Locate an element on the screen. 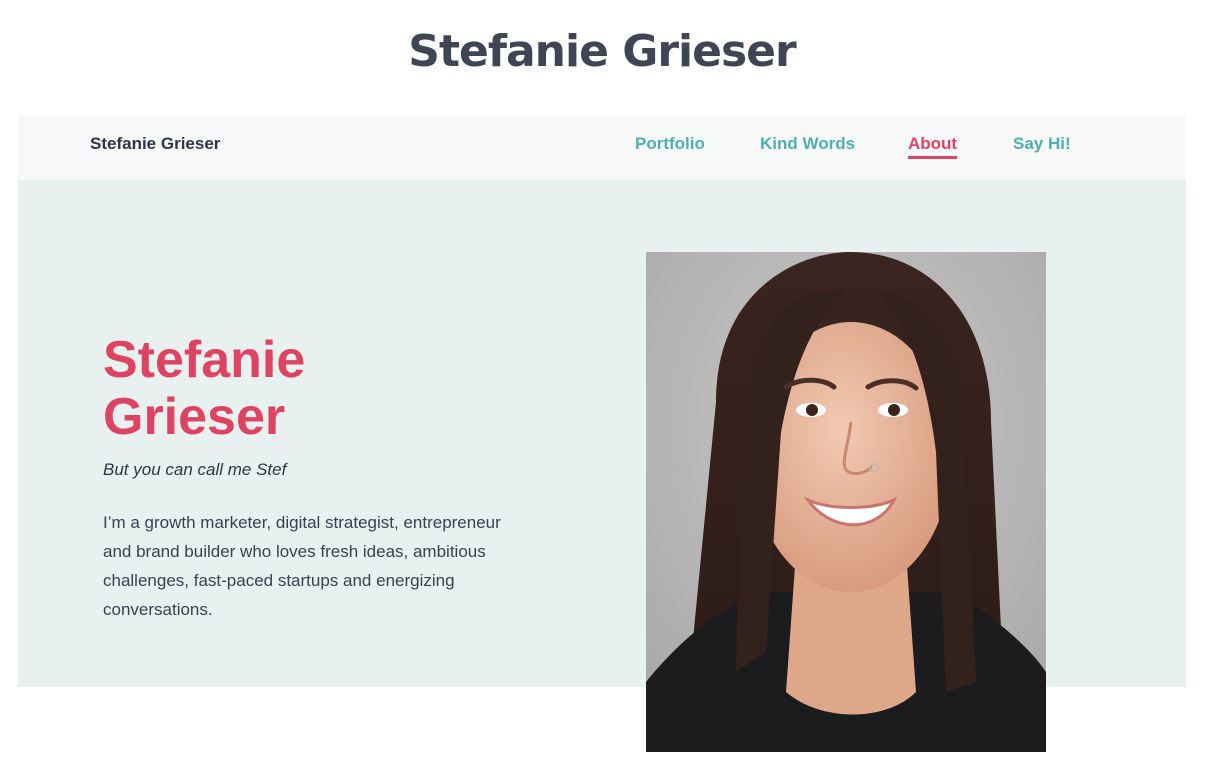 This screenshot has height=778, width=1218. nav-link-about: About is located at coordinates (933, 146).